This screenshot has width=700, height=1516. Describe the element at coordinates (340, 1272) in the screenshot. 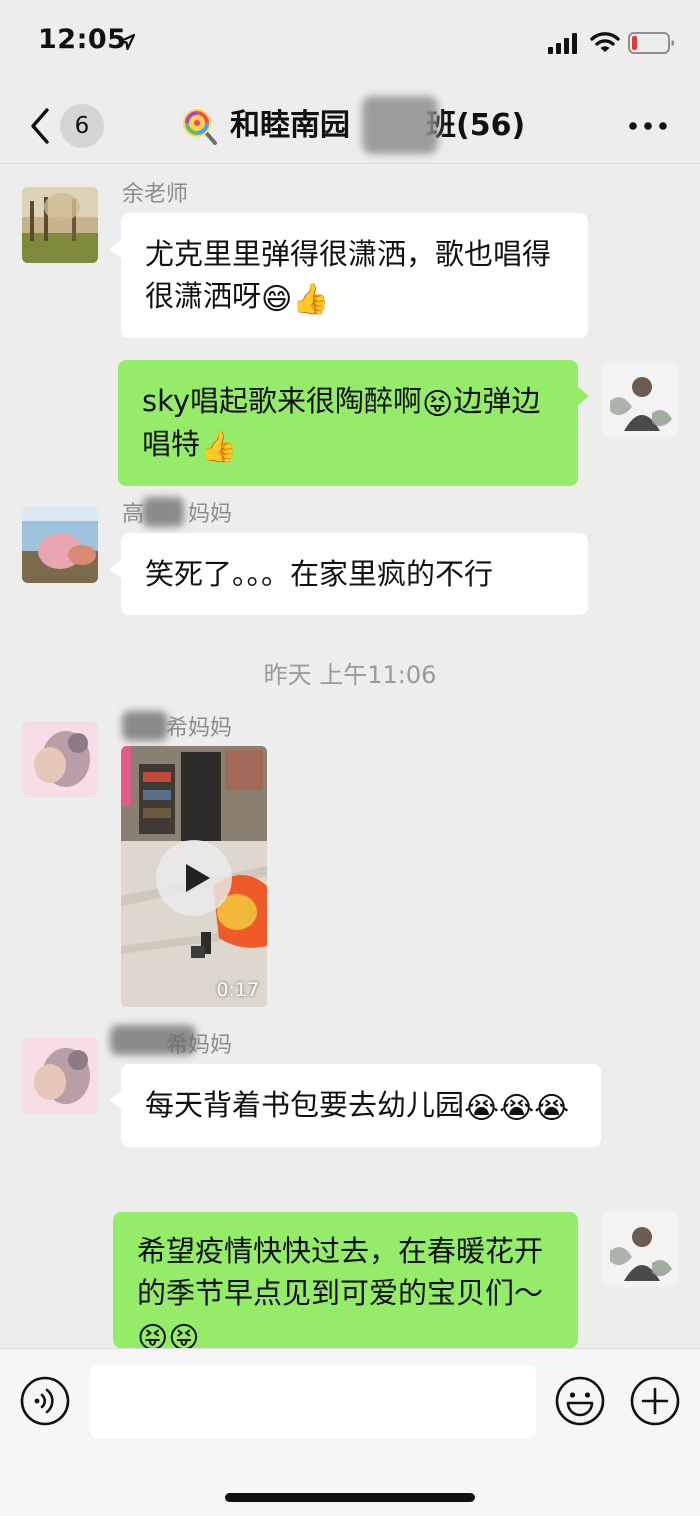

I see `message-text: 希望疫情快快过去，在春暖花开的季节早点见到可爱的宝贝们～` at that location.